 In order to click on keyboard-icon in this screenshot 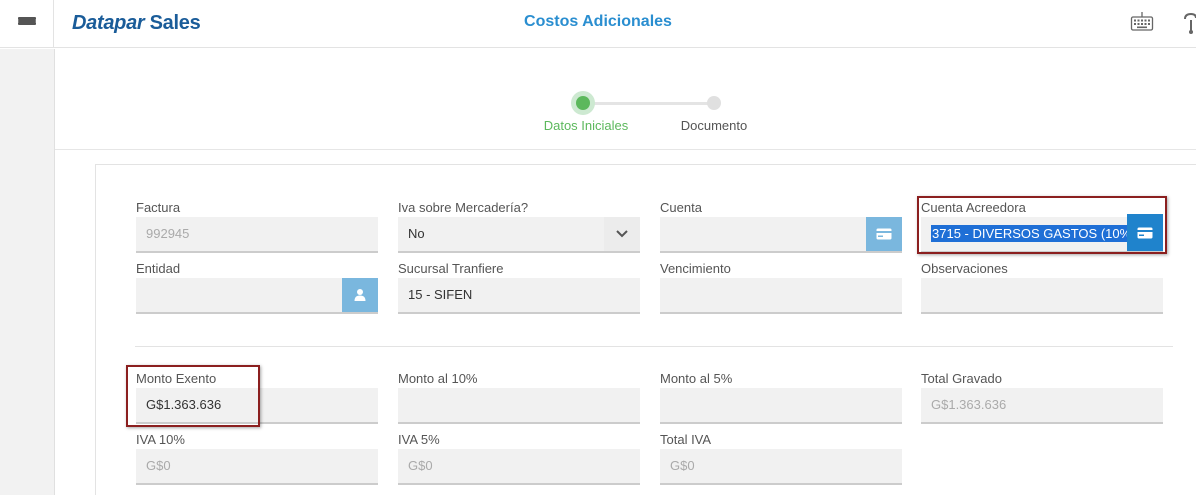, I will do `click(1142, 23)`.